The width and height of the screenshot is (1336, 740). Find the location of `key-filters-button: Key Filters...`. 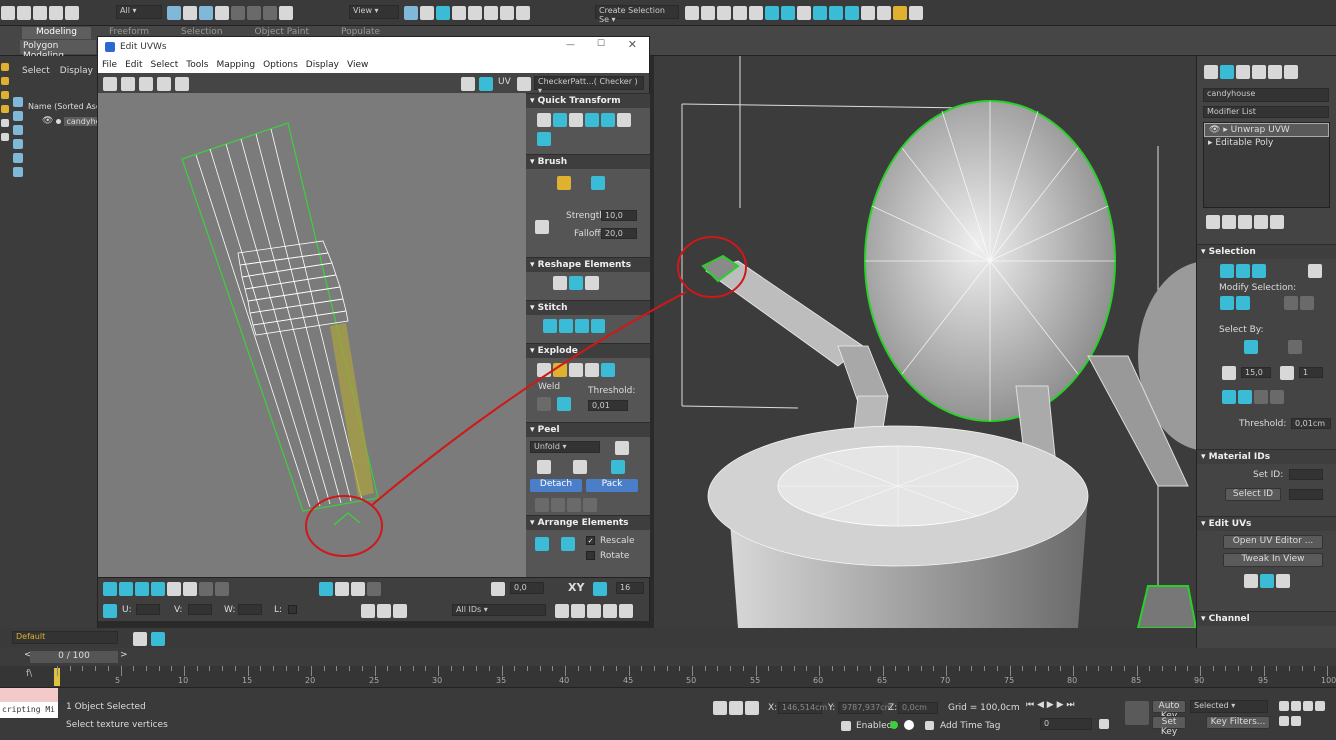

key-filters-button: Key Filters... is located at coordinates (1238, 722).